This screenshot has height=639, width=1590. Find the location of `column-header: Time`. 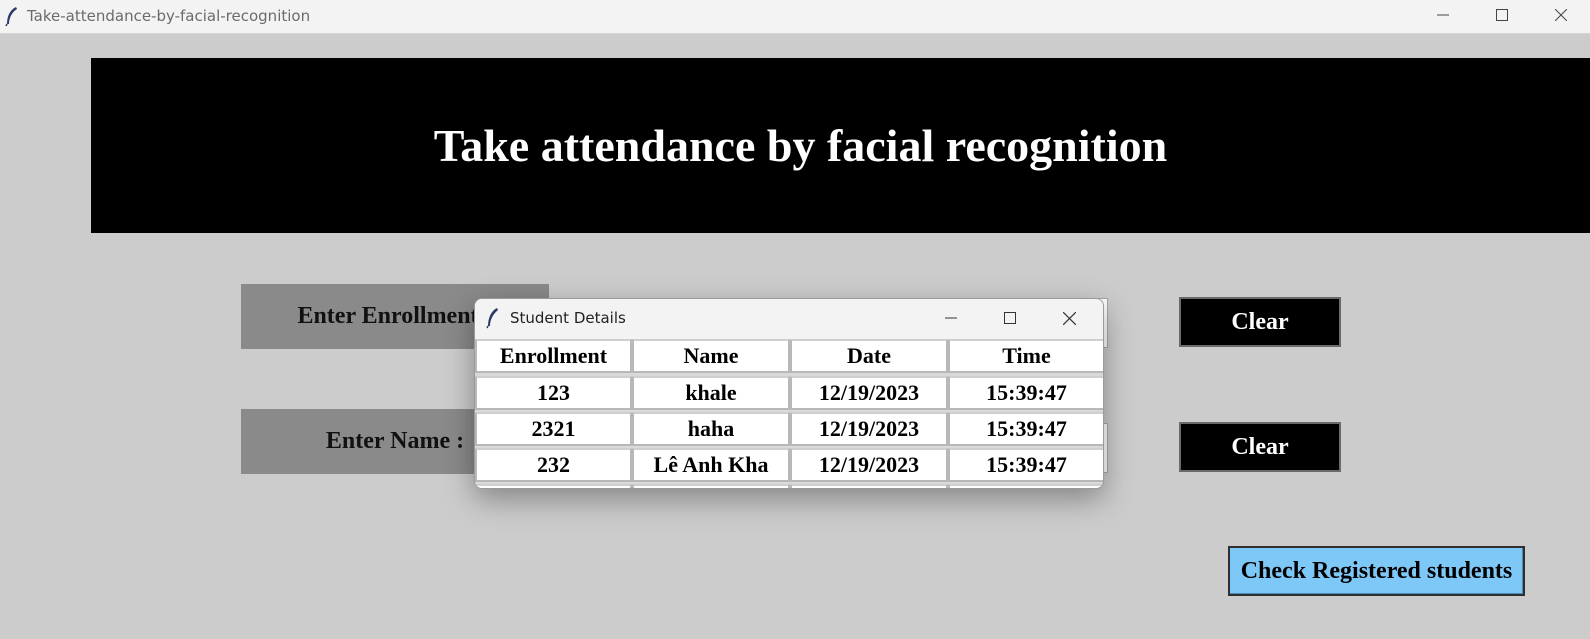

column-header: Time is located at coordinates (1025, 356).